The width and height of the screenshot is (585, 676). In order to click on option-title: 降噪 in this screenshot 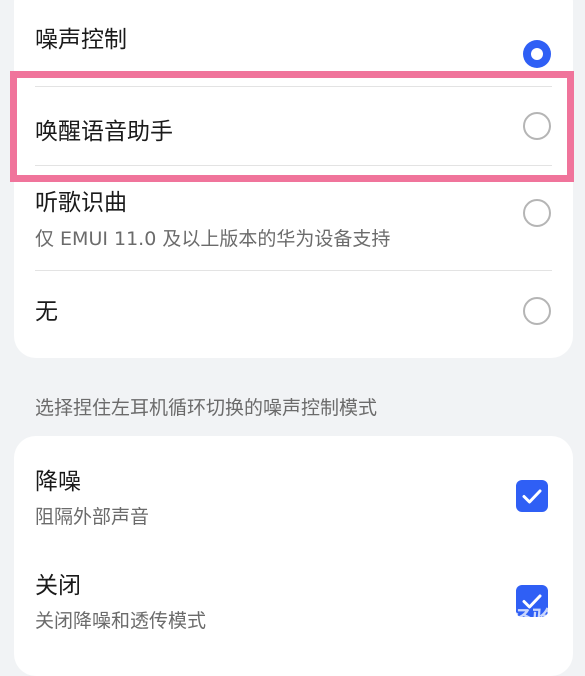, I will do `click(58, 482)`.